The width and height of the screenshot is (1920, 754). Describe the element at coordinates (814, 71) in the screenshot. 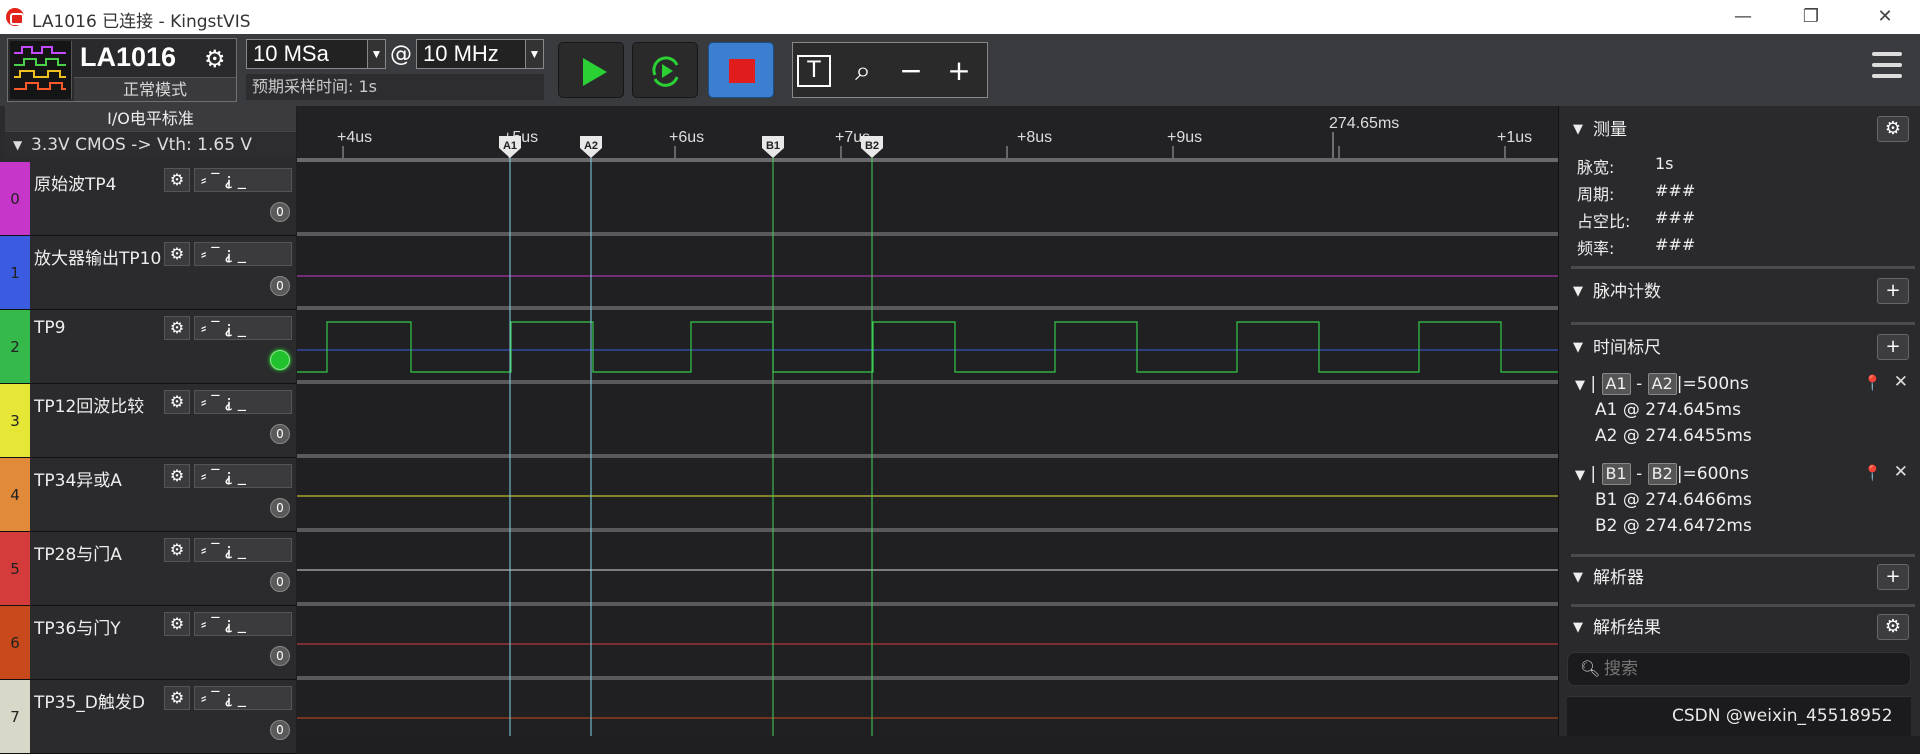

I see `text-tool-icon: T` at that location.